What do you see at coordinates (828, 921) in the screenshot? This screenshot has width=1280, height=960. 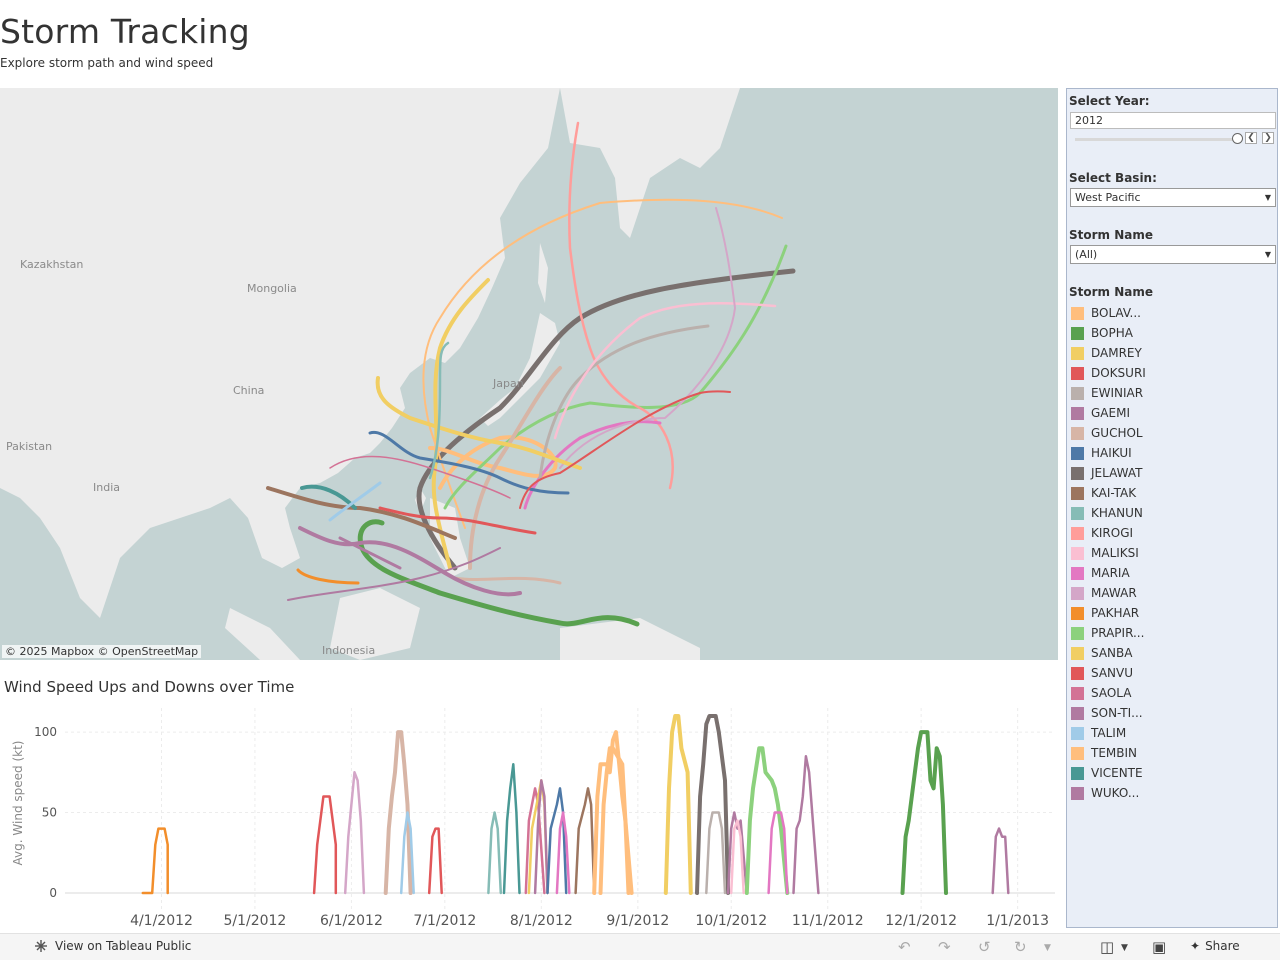 I see `x-tick-label: 11/1/2012` at bounding box center [828, 921].